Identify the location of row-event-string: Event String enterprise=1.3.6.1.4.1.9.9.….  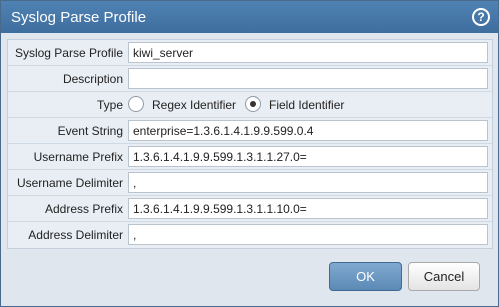
(250, 131).